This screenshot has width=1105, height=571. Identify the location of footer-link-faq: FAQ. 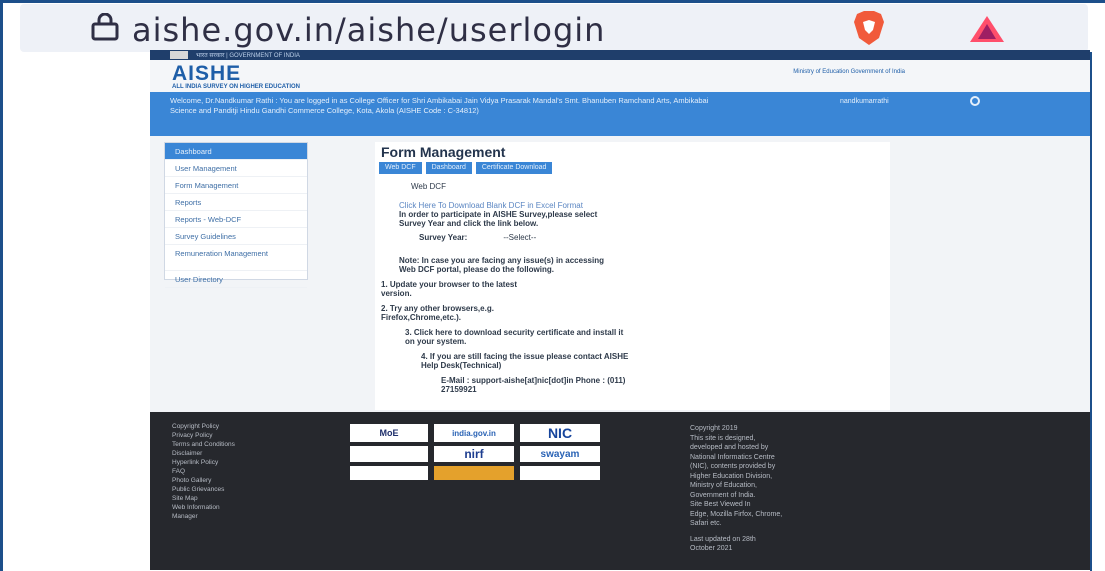
(203, 471).